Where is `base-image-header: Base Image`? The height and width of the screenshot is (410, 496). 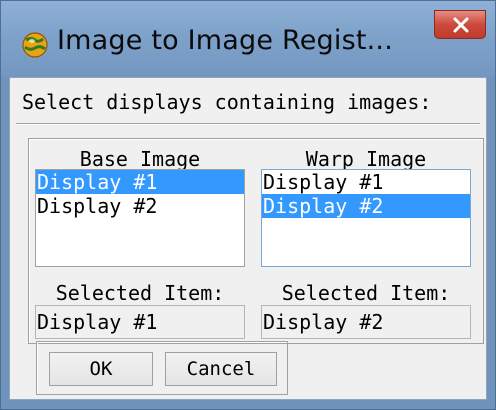
base-image-header: Base Image is located at coordinates (140, 159).